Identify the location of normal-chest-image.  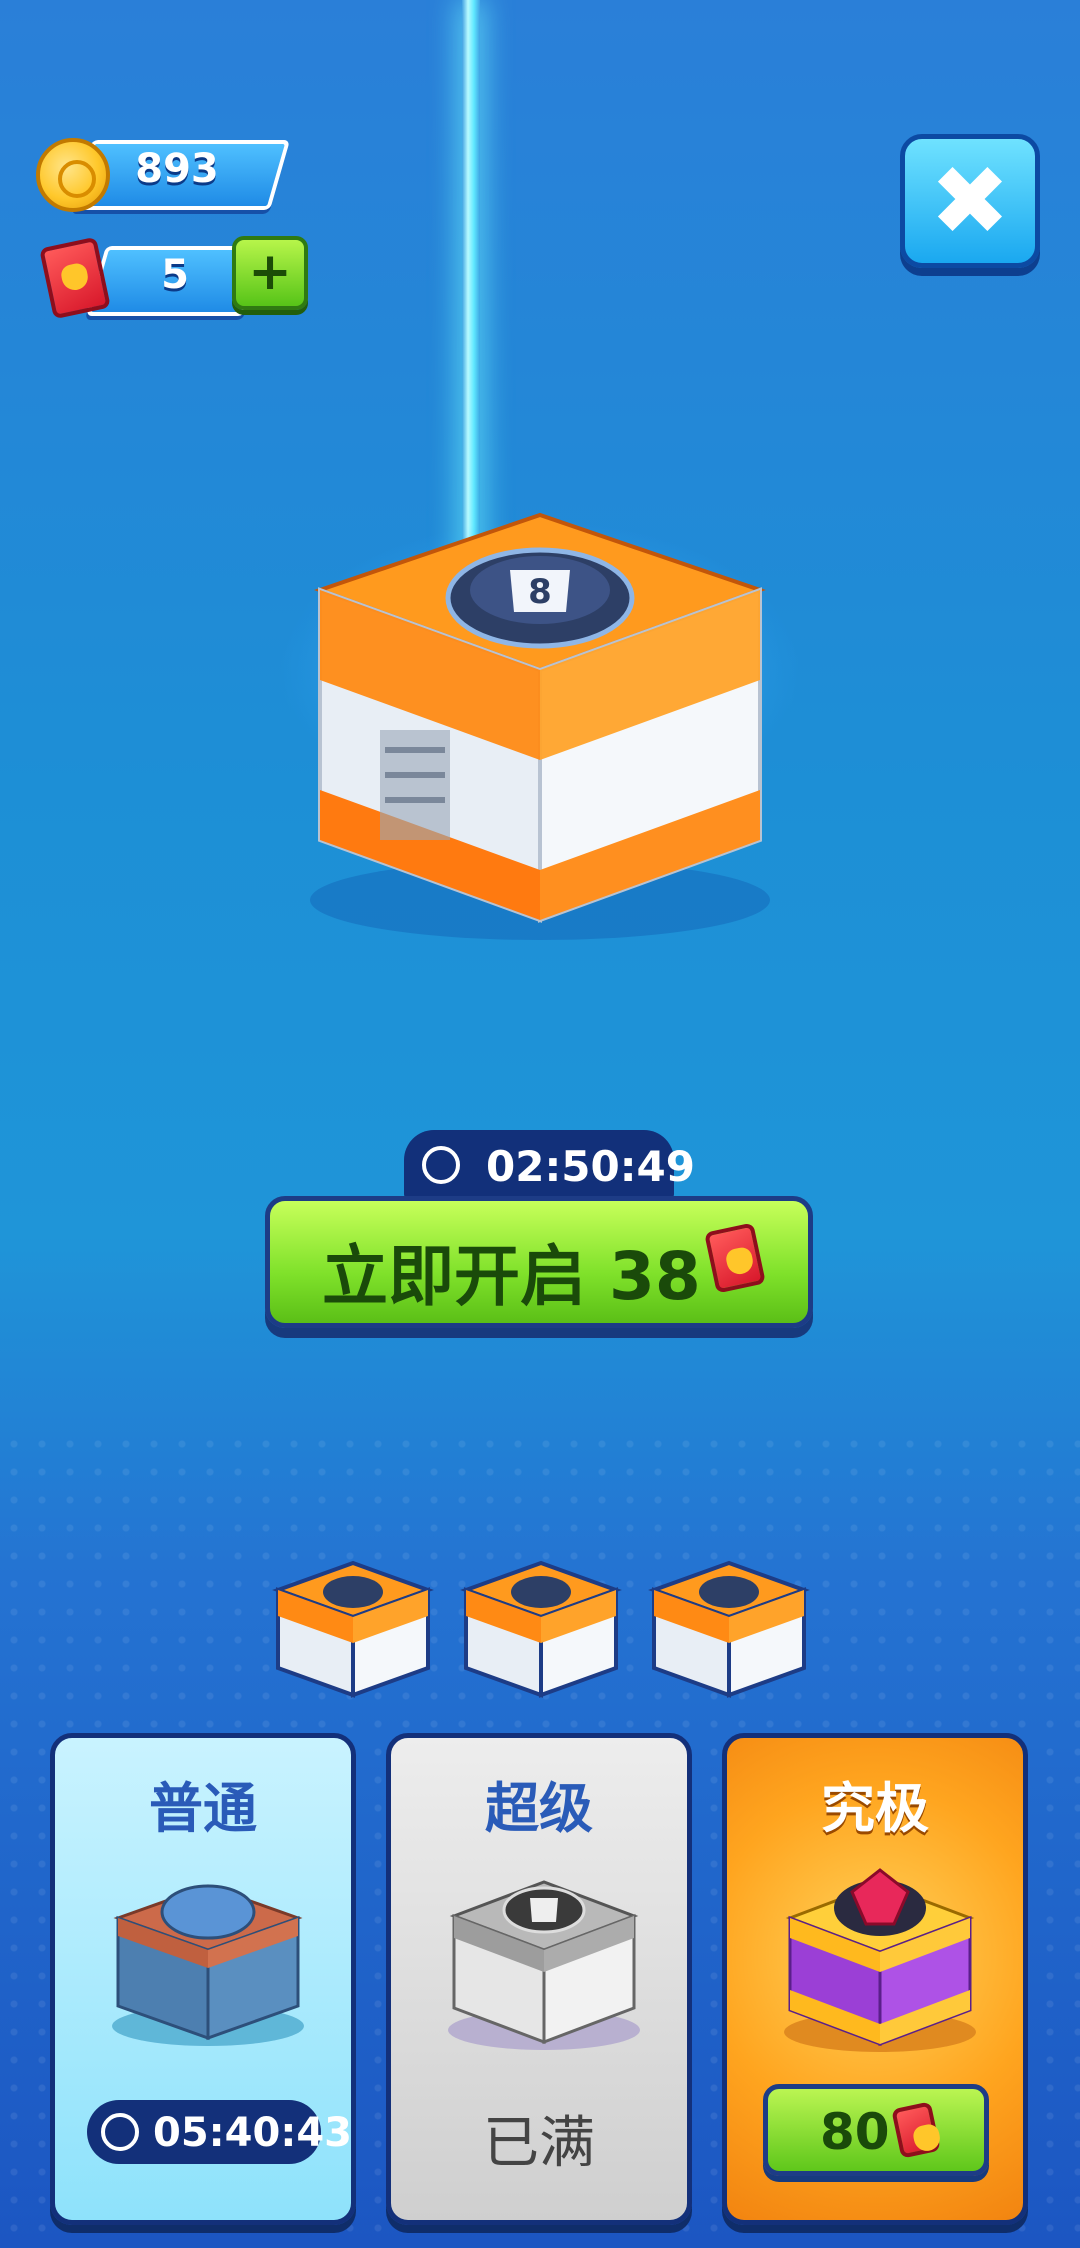
(208, 1965).